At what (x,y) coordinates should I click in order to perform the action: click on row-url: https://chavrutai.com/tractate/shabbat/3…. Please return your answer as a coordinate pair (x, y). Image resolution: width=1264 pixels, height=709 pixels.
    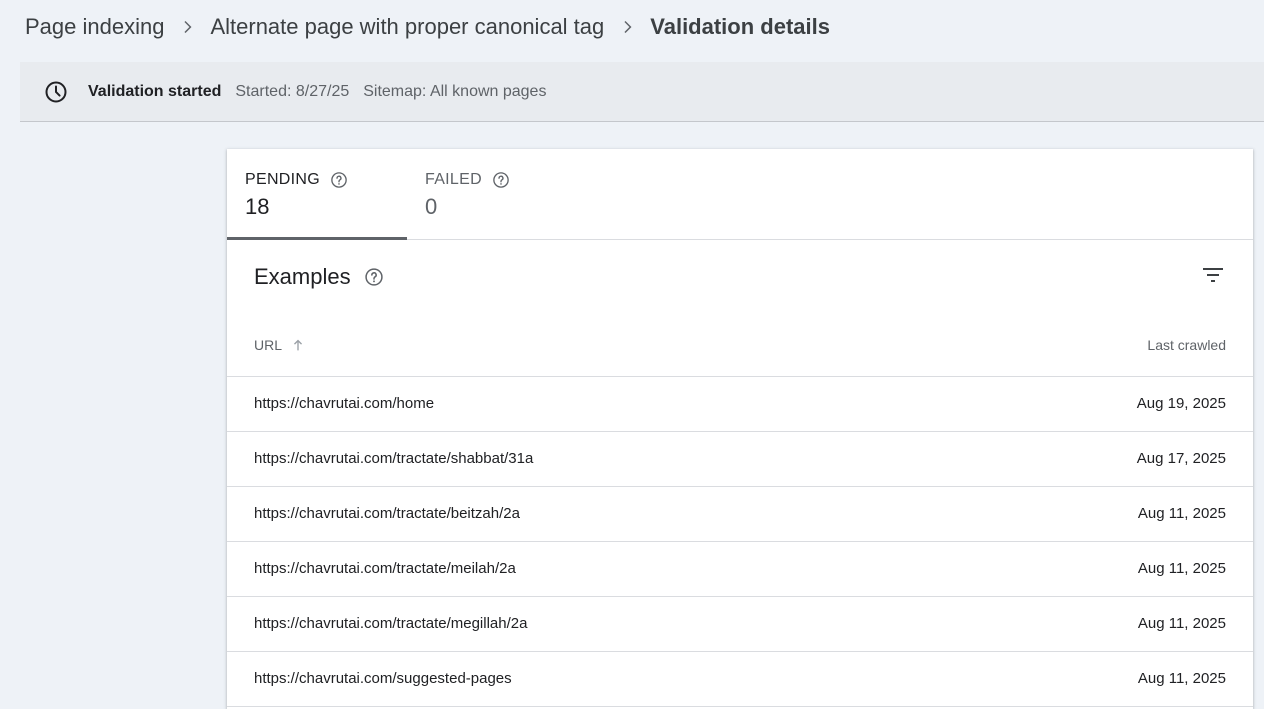
    Looking at the image, I should click on (394, 458).